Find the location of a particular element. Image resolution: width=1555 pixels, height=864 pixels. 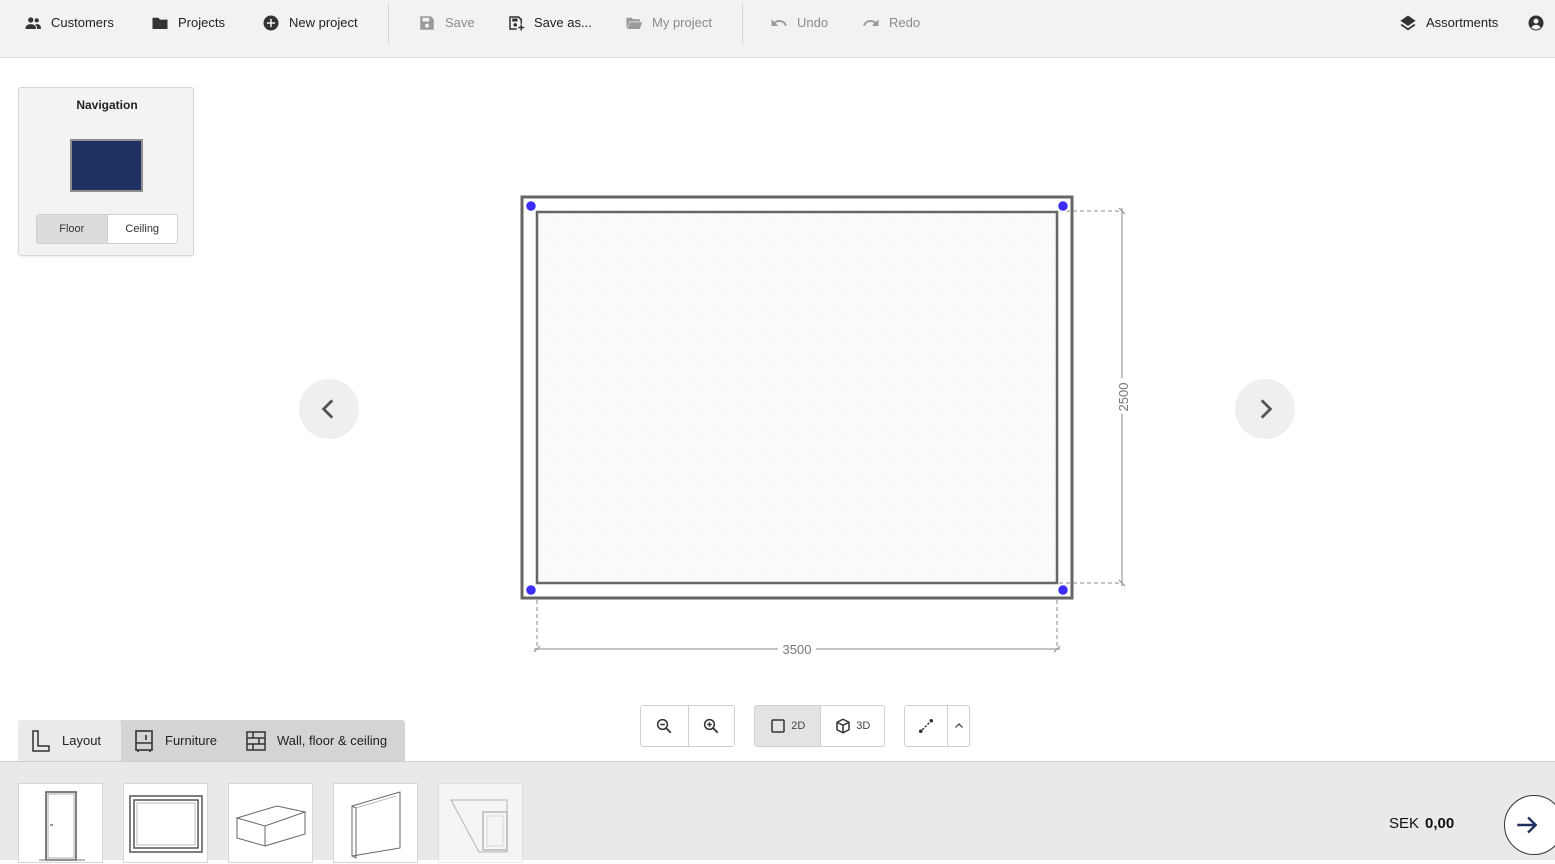

view-mode-toggle: 2D 3D is located at coordinates (819, 726).